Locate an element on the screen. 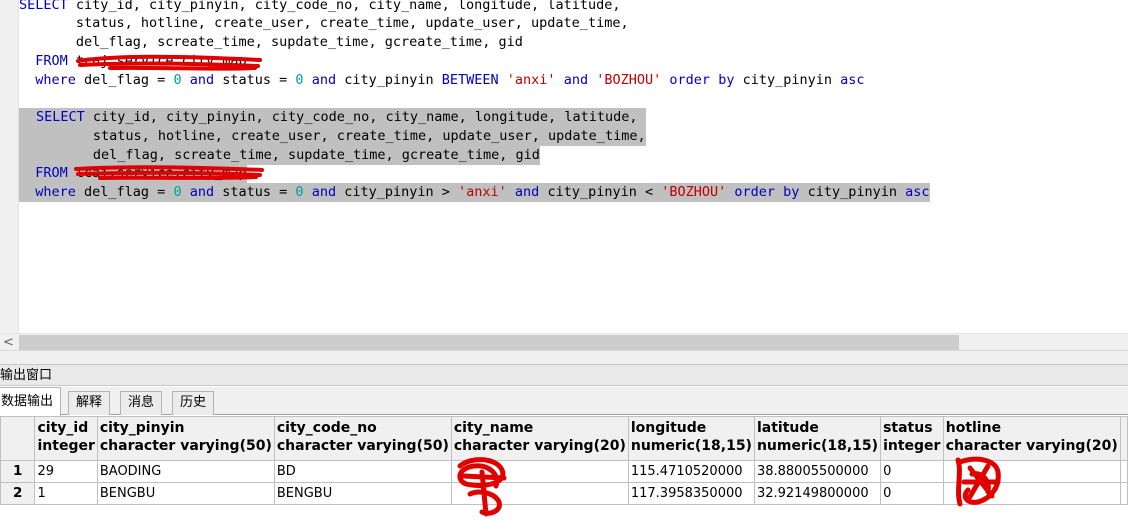 The image size is (1128, 522). column-name: hotline is located at coordinates (973, 428).